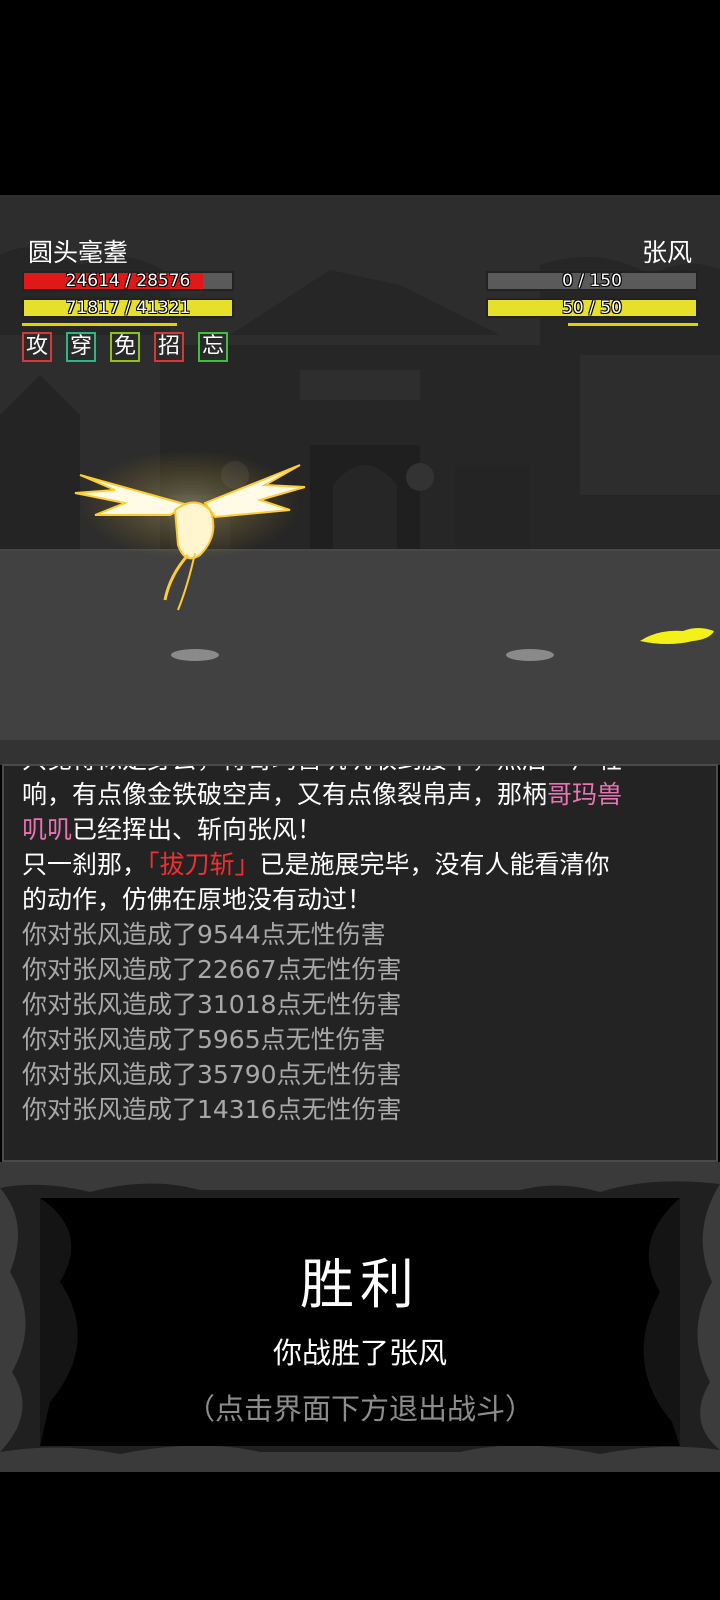 Image resolution: width=720 pixels, height=1600 pixels. What do you see at coordinates (677, 636) in the screenshot?
I see `fallen-enemy-sprite` at bounding box center [677, 636].